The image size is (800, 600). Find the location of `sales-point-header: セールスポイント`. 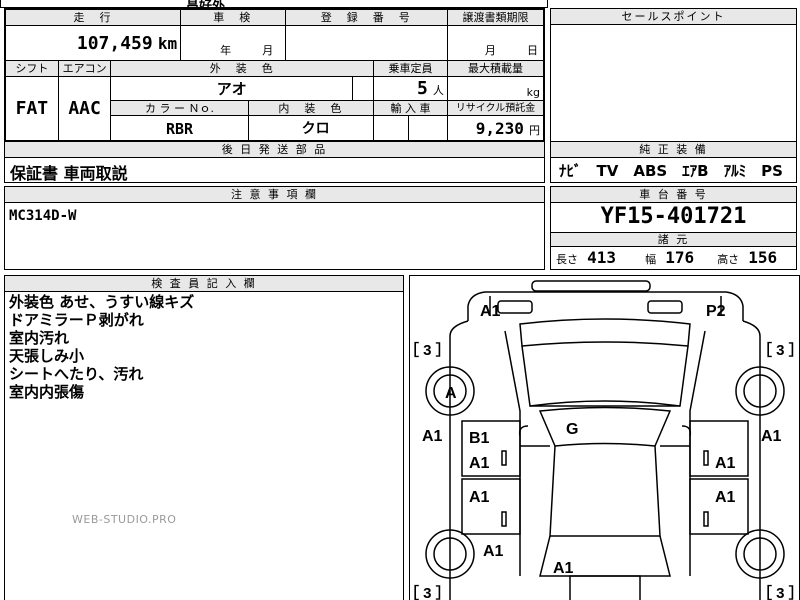

sales-point-header: セールスポイント is located at coordinates (673, 17).